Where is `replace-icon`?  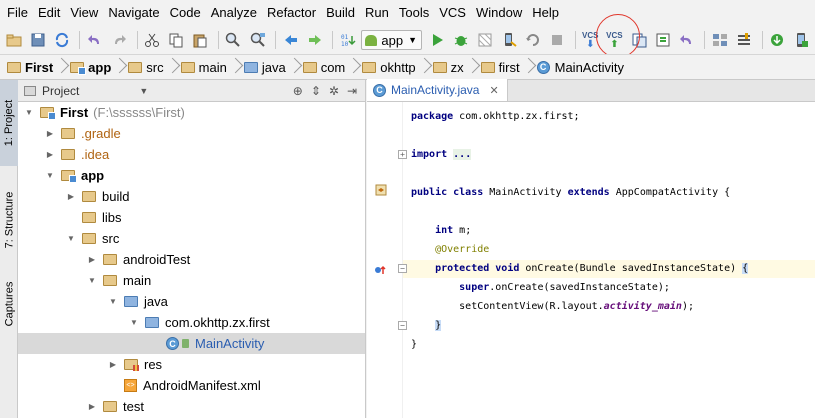
replace-icon is located at coordinates (257, 40).